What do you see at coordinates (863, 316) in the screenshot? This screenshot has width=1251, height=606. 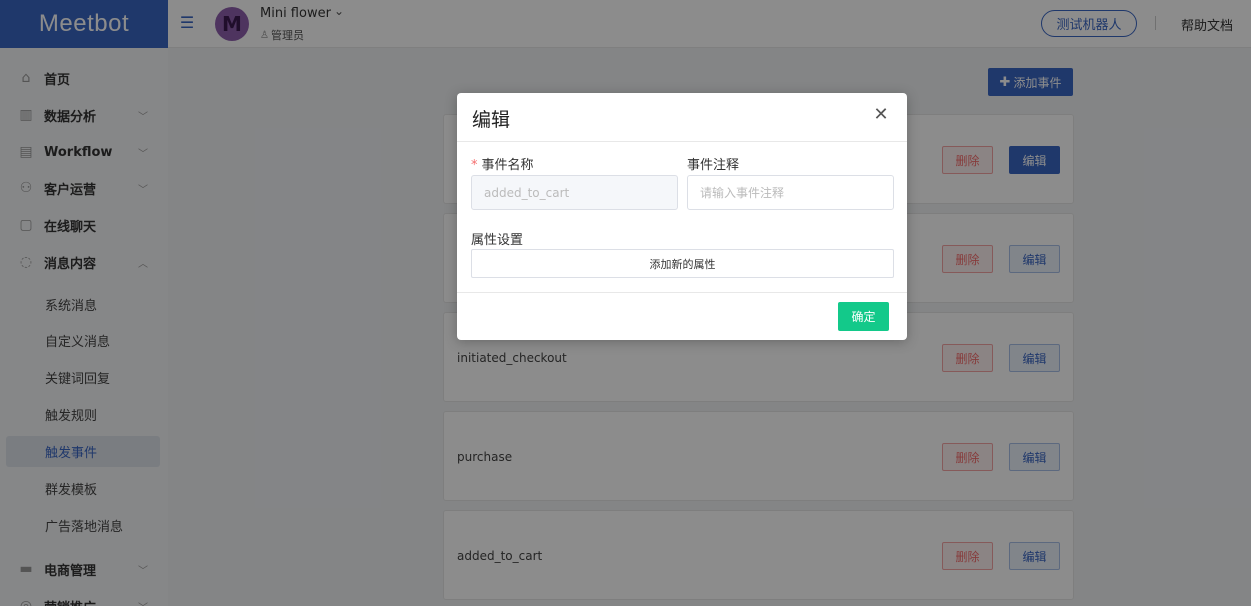 I see `confirm-button: 确定` at bounding box center [863, 316].